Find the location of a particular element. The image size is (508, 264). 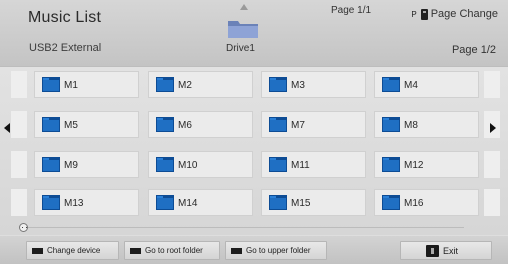

folder-name: M6 is located at coordinates (185, 125).